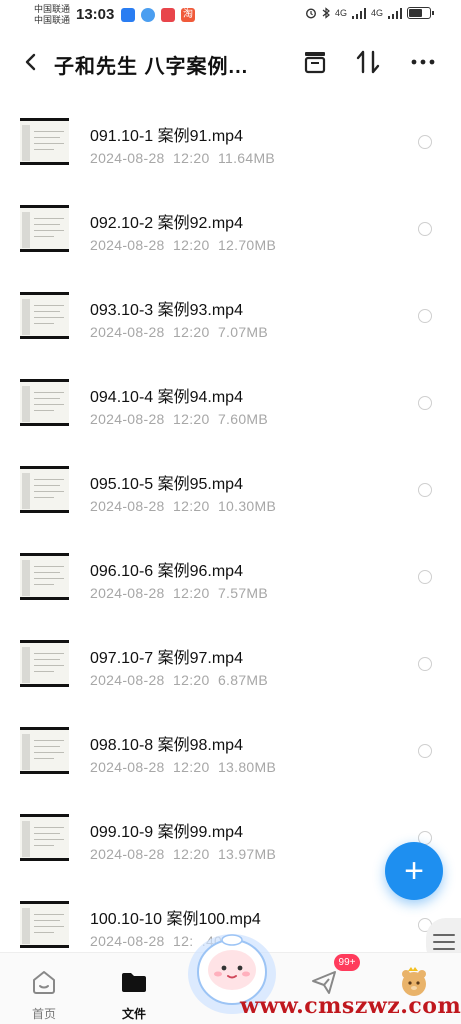  What do you see at coordinates (134, 982) in the screenshot?
I see `folder-icon` at bounding box center [134, 982].